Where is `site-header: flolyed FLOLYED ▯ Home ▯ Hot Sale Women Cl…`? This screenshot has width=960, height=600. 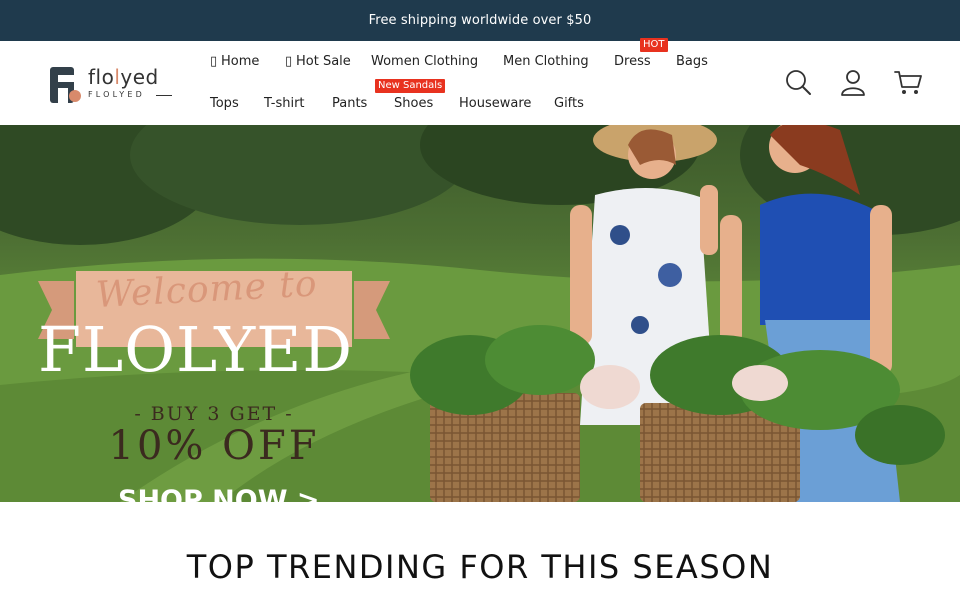
site-header: flolyed FLOLYED ▯ Home ▯ Hot Sale Women Cl… is located at coordinates (480, 81).